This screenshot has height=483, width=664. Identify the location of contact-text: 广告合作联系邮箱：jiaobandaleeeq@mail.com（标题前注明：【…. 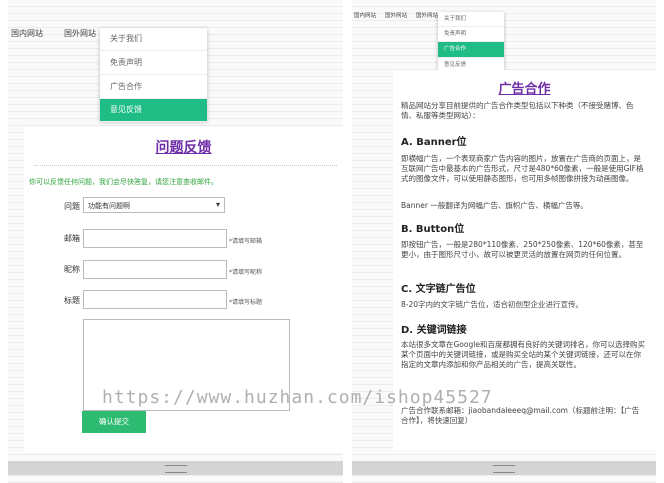
(520, 415).